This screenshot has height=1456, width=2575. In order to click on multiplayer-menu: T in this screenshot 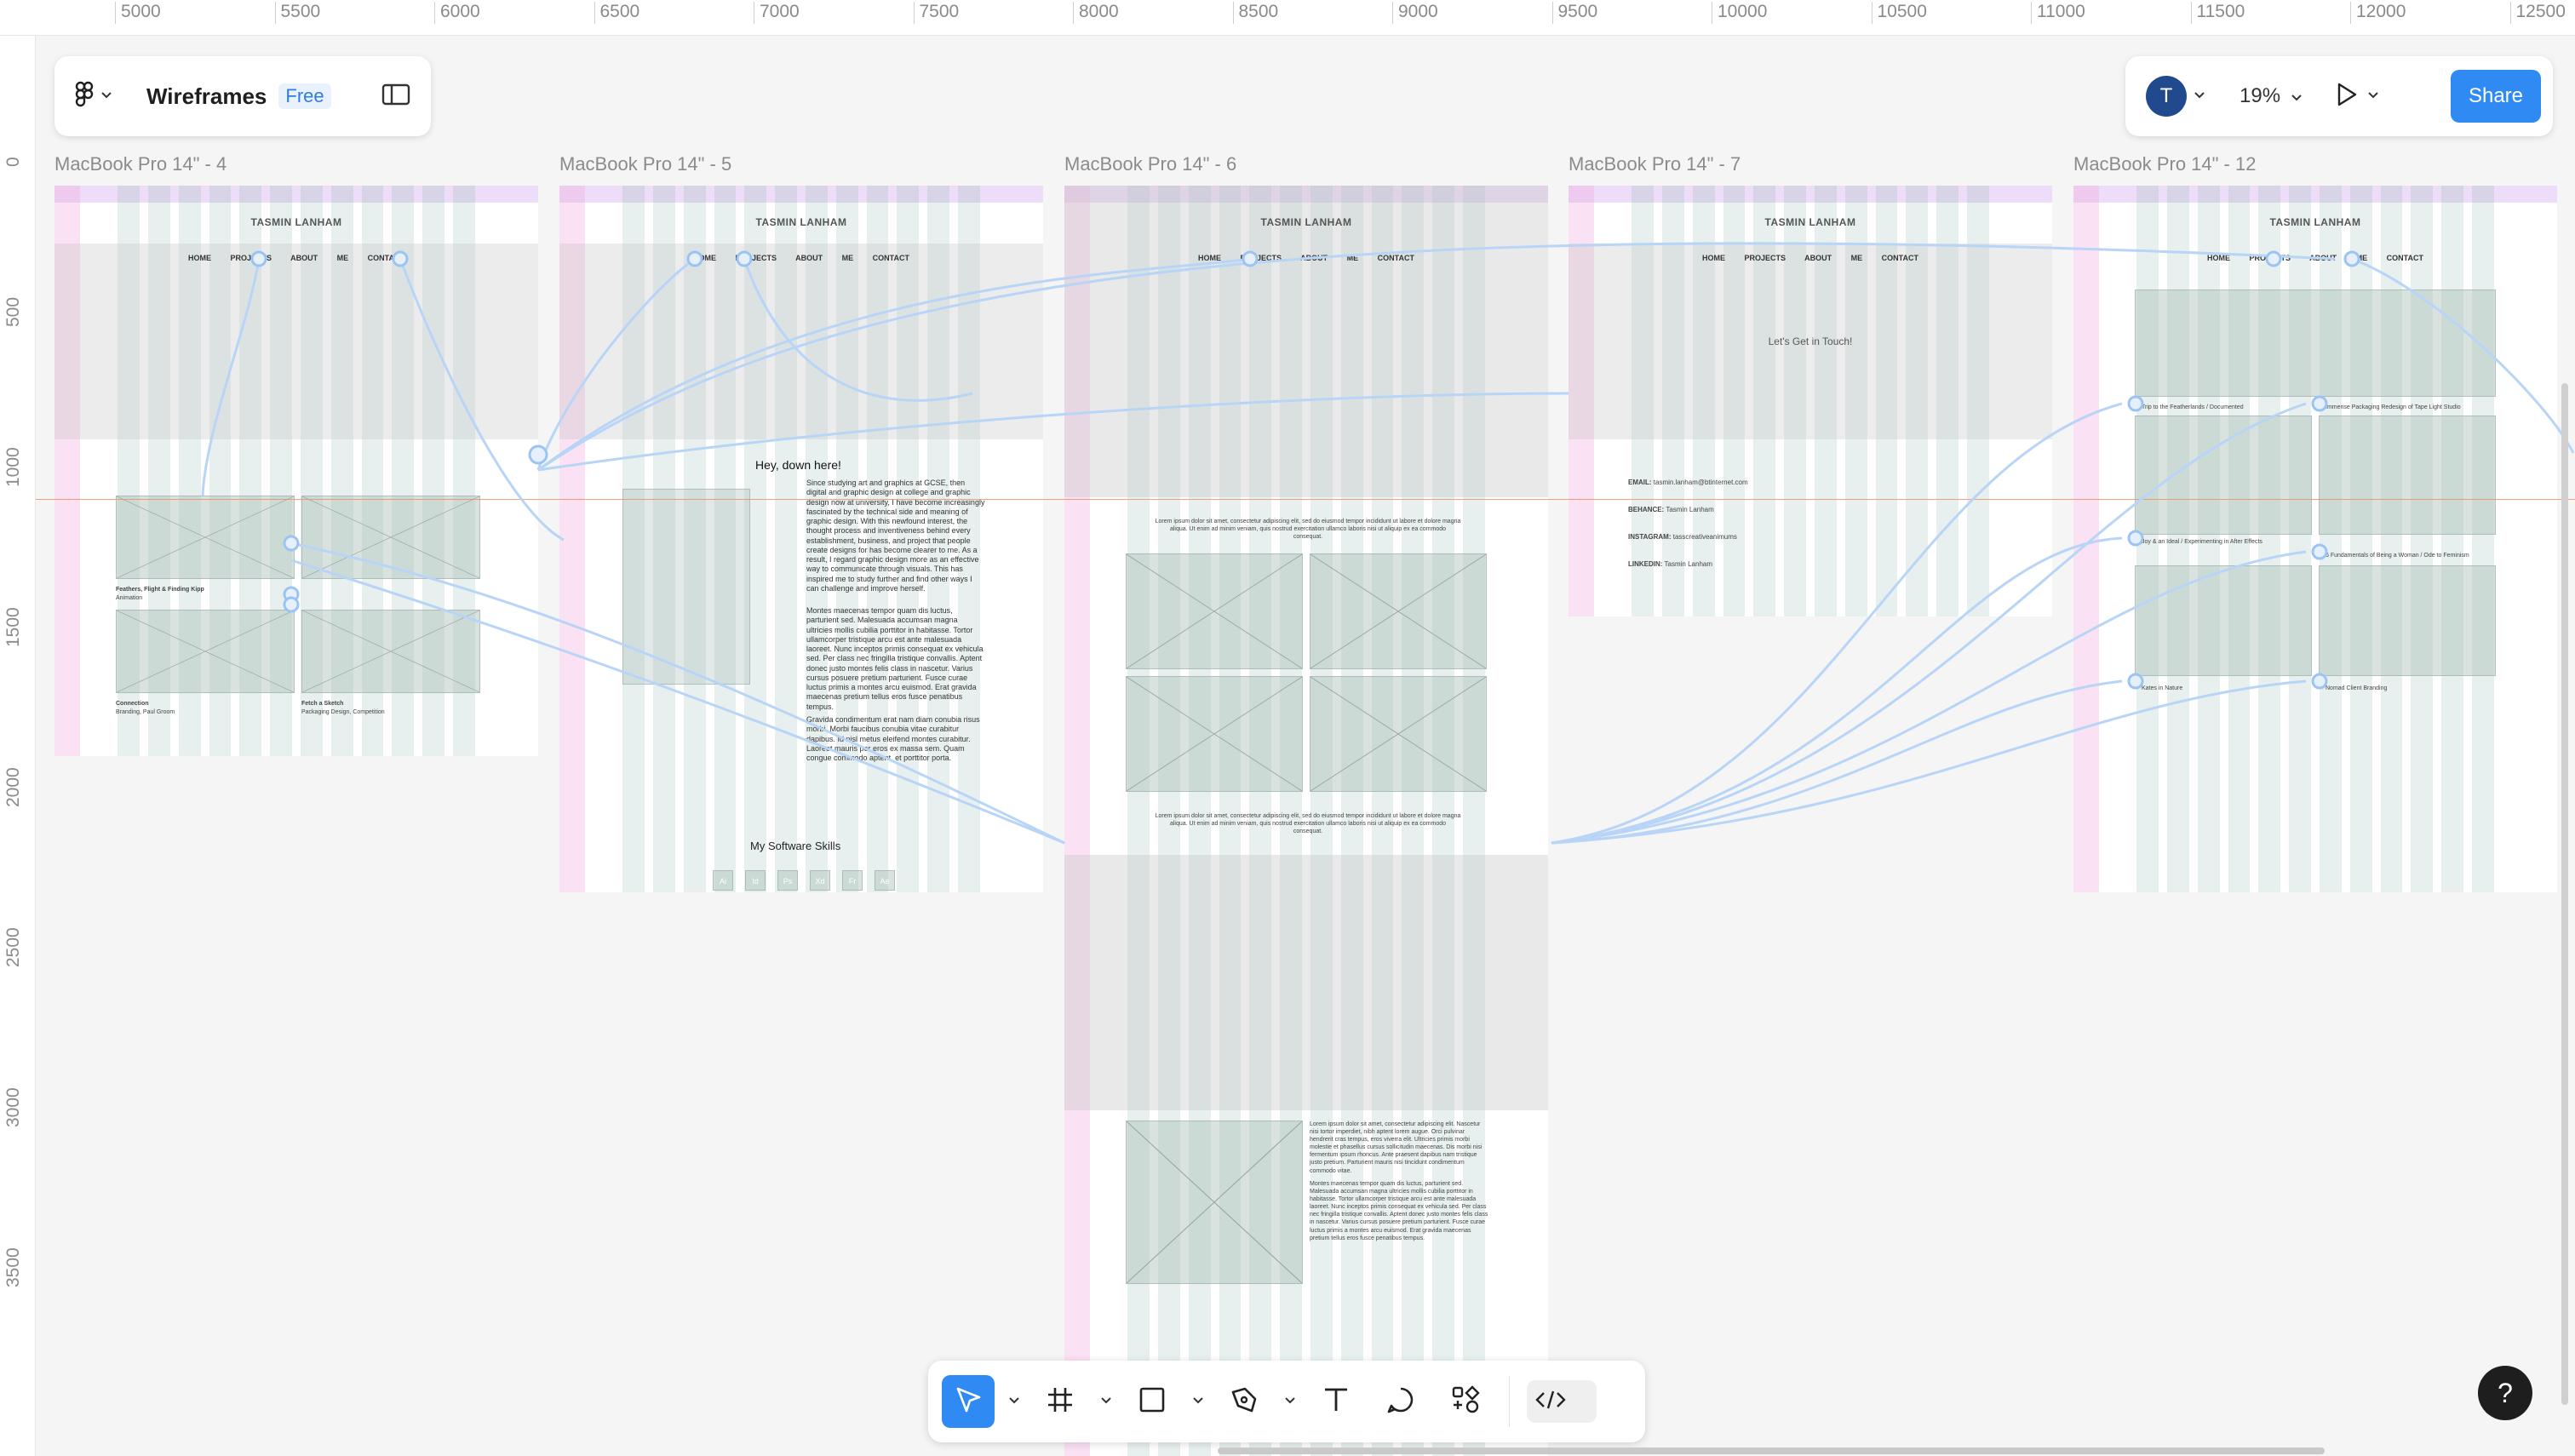, I will do `click(2175, 97)`.